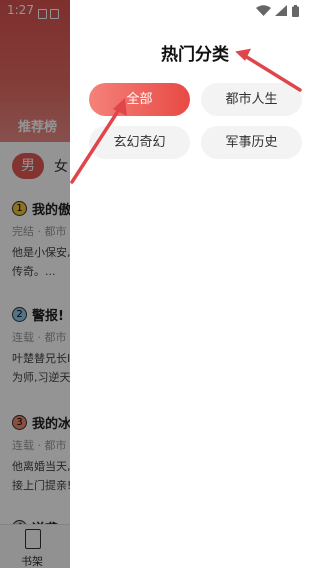  Describe the element at coordinates (251, 142) in the screenshot. I see `category-military-history: 军事历史` at that location.